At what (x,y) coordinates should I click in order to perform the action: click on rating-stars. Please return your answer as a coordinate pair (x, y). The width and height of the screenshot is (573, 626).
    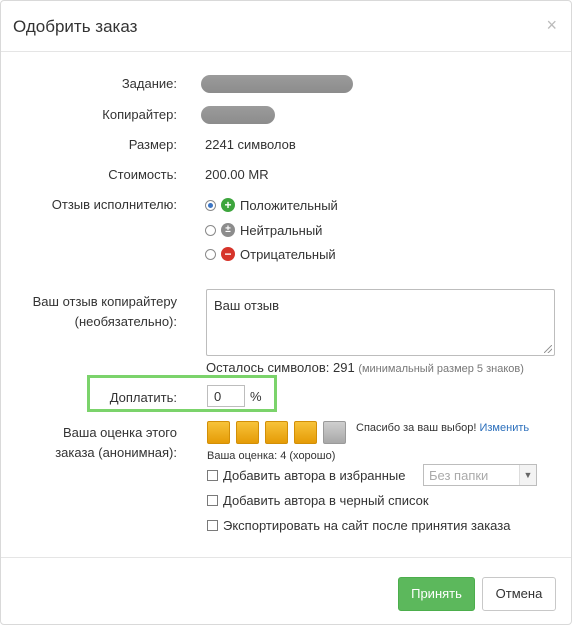
    Looking at the image, I should click on (279, 432).